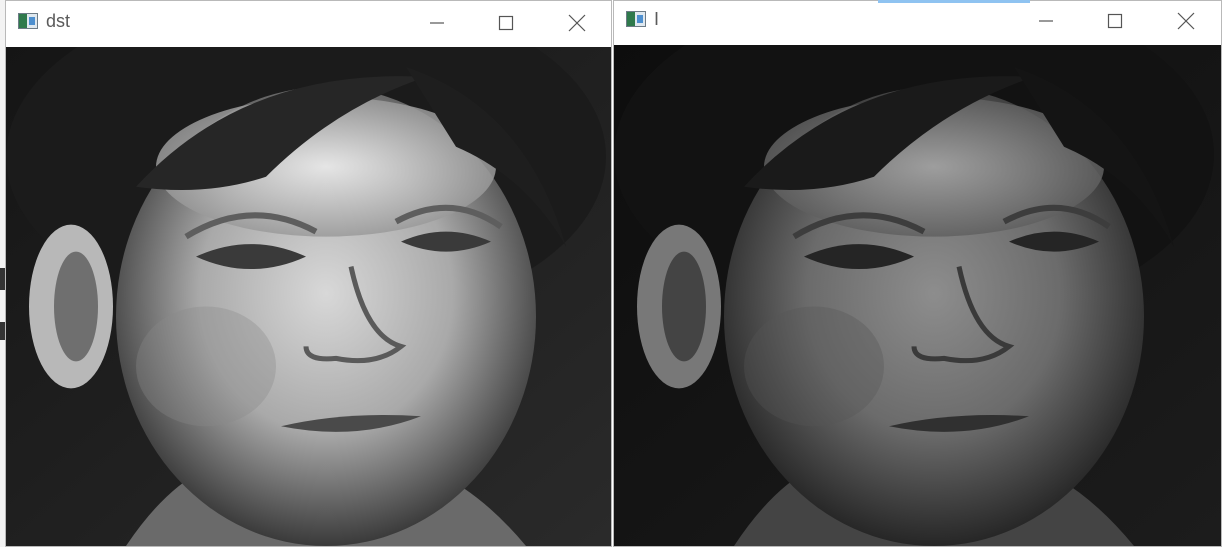 The height and width of the screenshot is (547, 1223). What do you see at coordinates (308, 24) in the screenshot?
I see `title-bar: dst` at bounding box center [308, 24].